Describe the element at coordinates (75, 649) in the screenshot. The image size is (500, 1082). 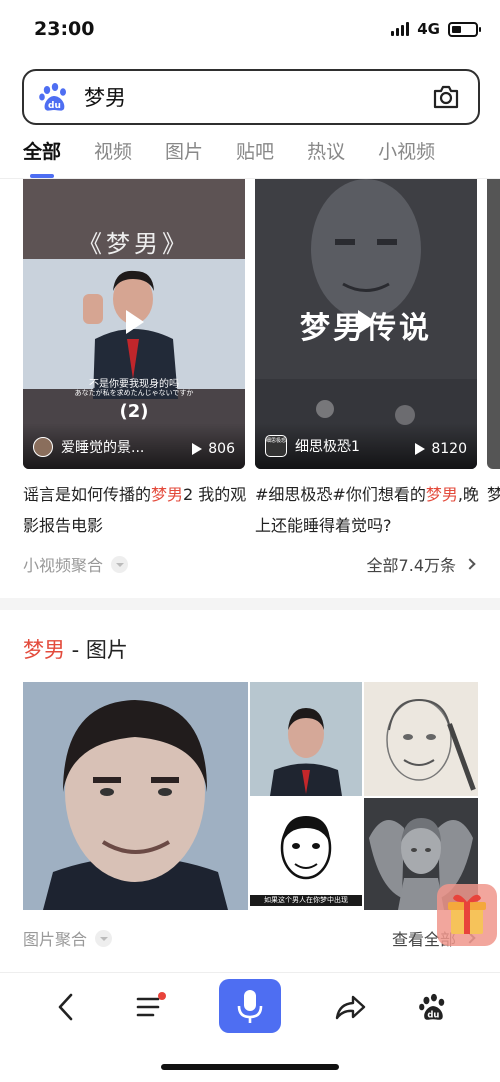
I see `images-section-title: 梦男 - 图片` at that location.